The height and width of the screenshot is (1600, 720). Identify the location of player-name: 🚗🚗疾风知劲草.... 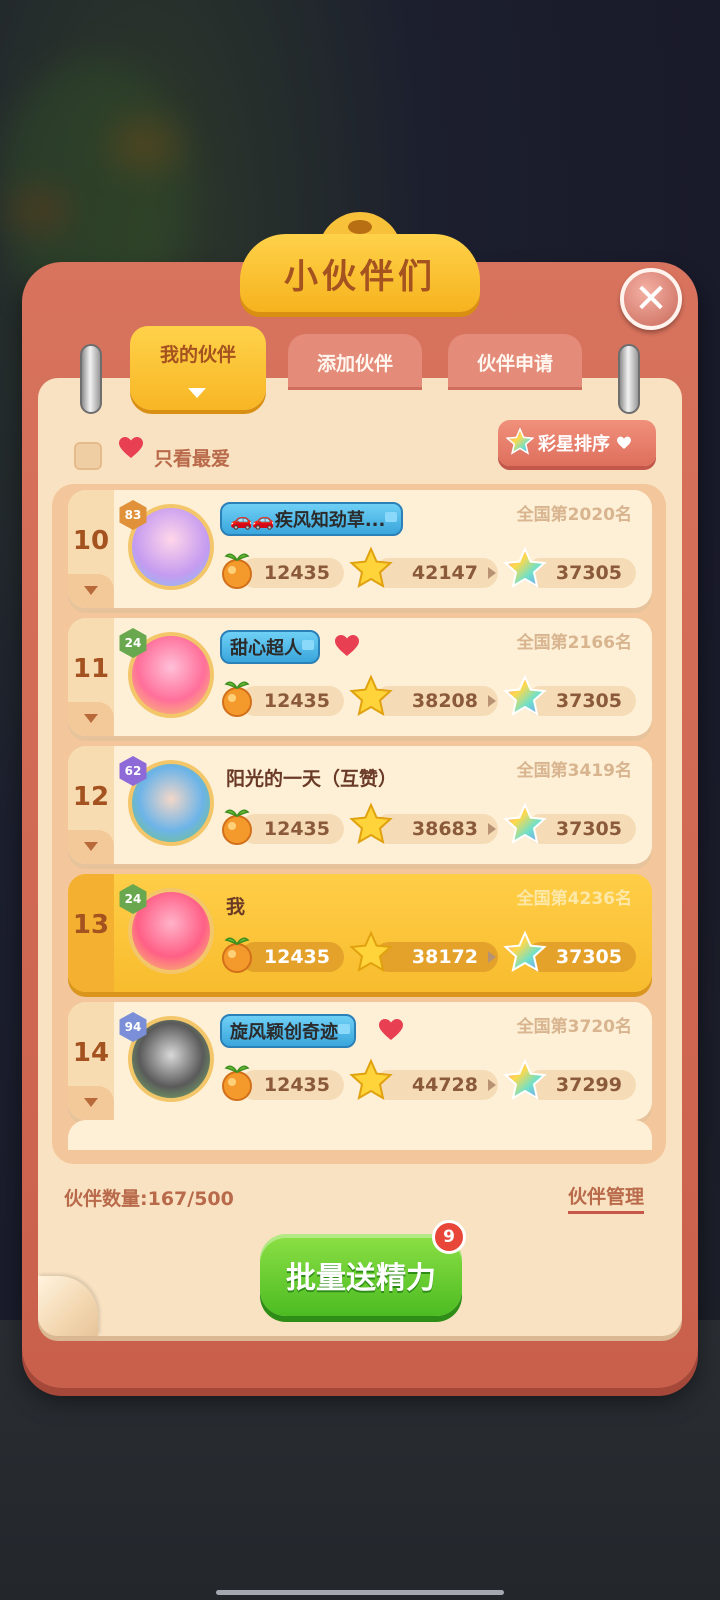
(312, 519).